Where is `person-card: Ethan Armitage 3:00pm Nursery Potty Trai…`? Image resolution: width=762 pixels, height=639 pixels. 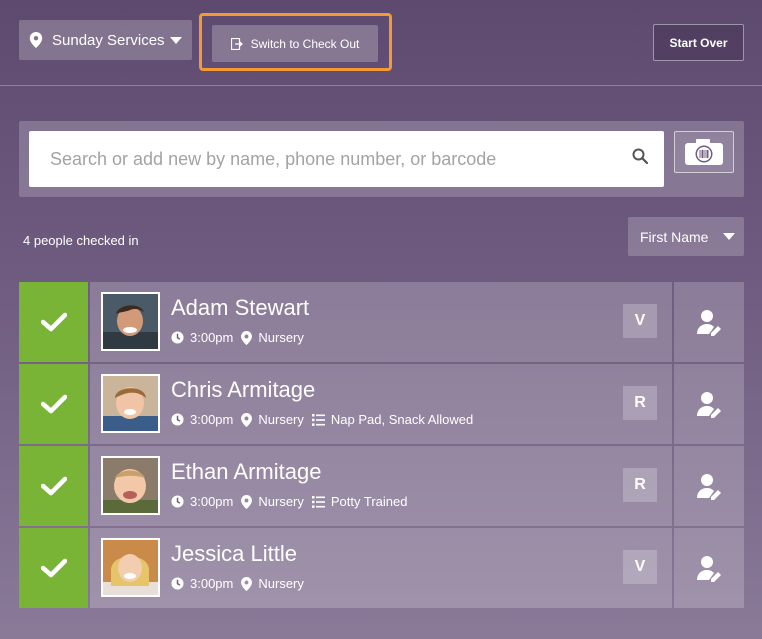 person-card: Ethan Armitage 3:00pm Nursery Potty Trai… is located at coordinates (381, 486).